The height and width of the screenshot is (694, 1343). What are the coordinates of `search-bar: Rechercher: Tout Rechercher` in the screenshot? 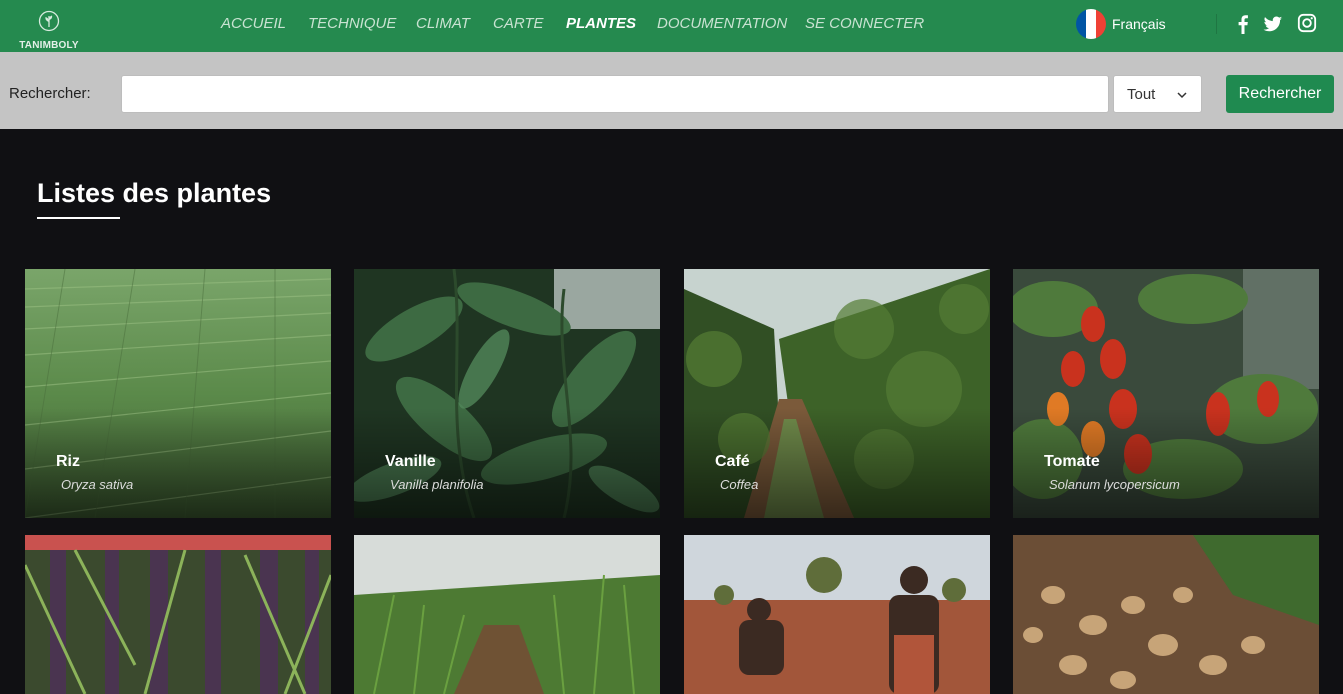 It's located at (671, 90).